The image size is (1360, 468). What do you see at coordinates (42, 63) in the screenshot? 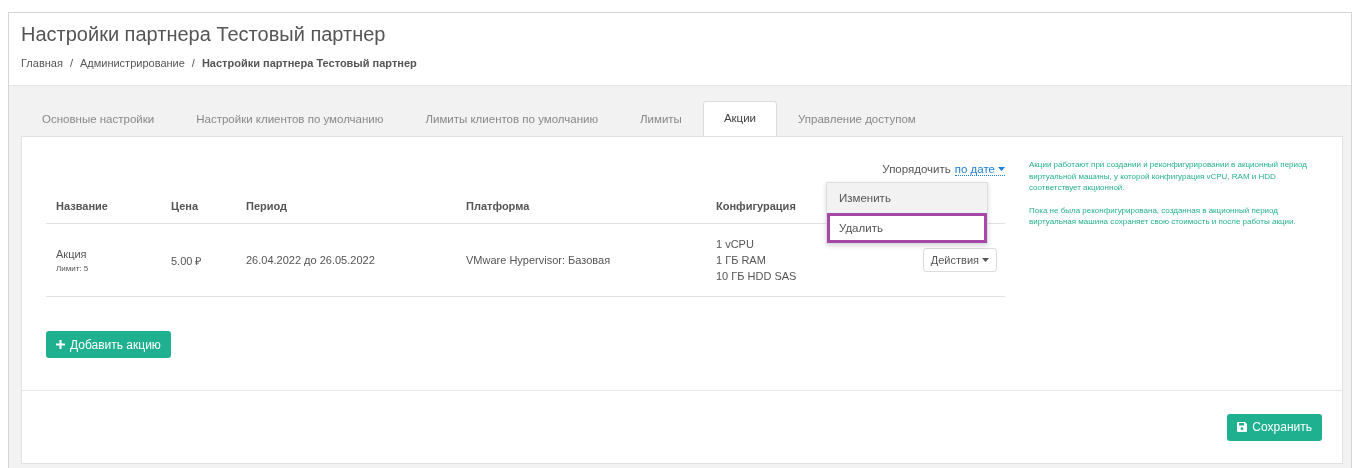
I see `breadcrumb-link: Главная` at bounding box center [42, 63].